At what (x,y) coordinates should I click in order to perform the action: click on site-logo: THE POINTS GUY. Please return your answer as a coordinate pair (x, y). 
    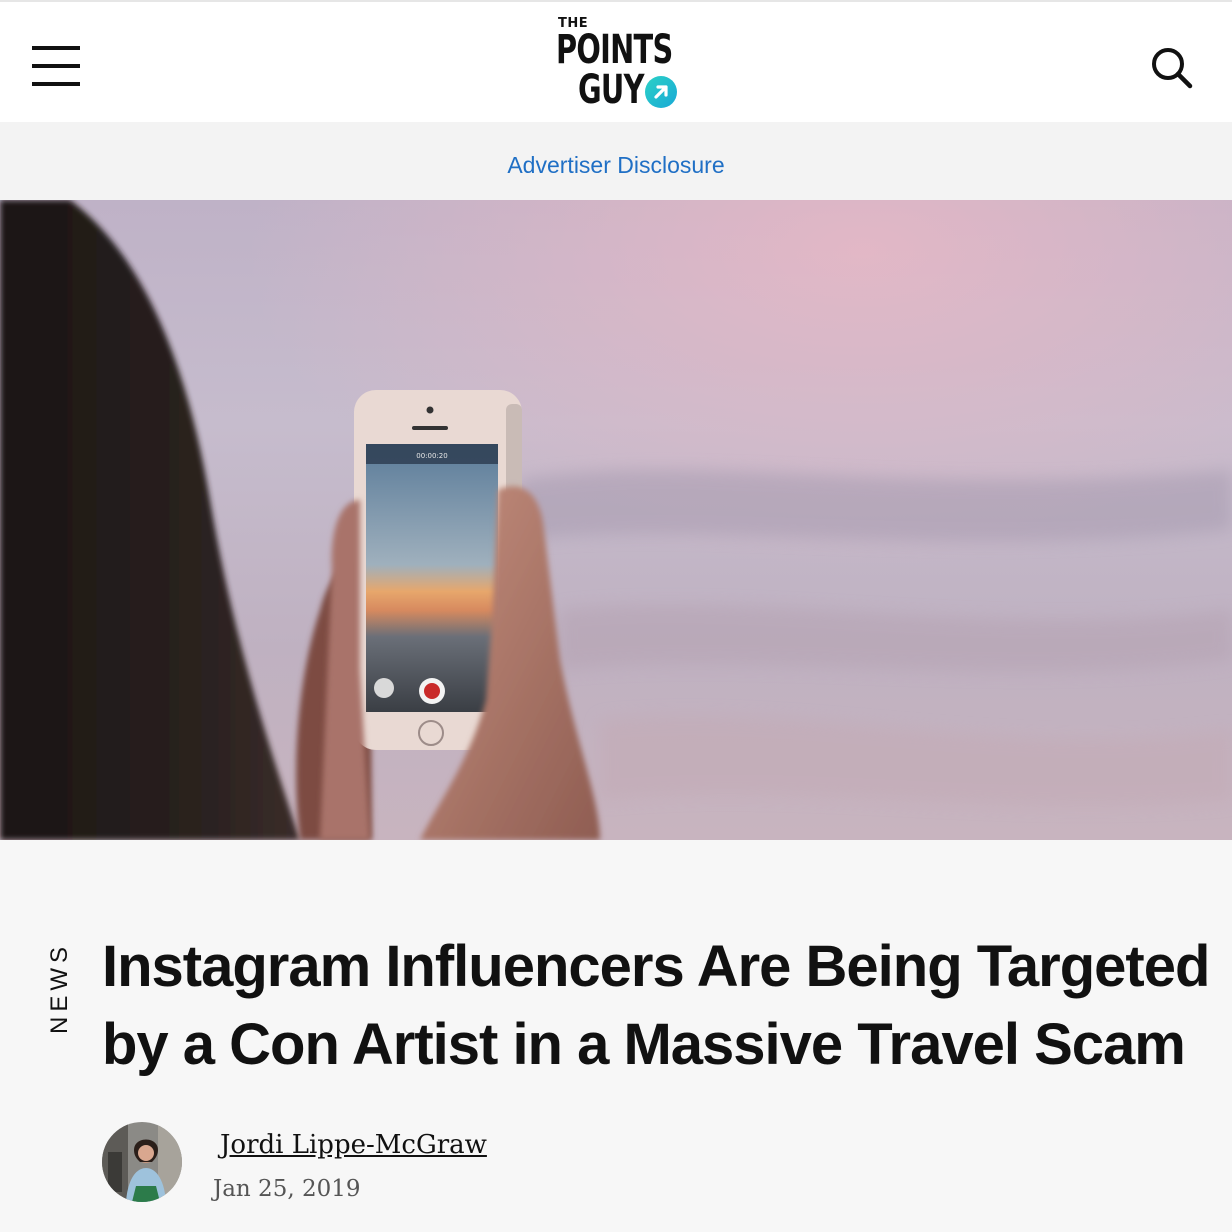
    Looking at the image, I should click on (618, 64).